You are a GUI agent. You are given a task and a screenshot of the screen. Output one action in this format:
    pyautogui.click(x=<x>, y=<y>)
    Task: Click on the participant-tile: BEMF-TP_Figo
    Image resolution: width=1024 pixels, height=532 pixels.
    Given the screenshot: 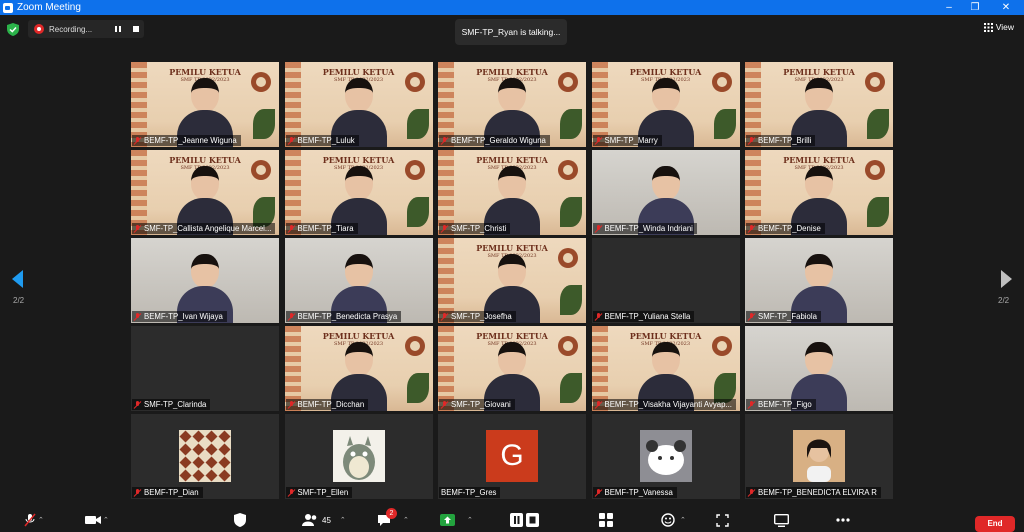 What is the action you would take?
    pyautogui.click(x=819, y=368)
    